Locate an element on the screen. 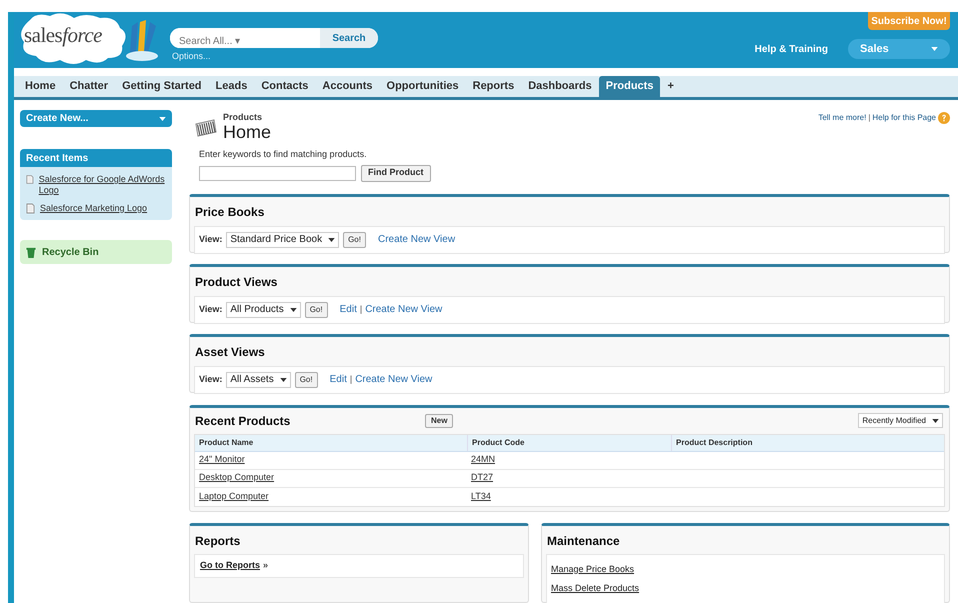  panel-title: Recent Items is located at coordinates (96, 158).